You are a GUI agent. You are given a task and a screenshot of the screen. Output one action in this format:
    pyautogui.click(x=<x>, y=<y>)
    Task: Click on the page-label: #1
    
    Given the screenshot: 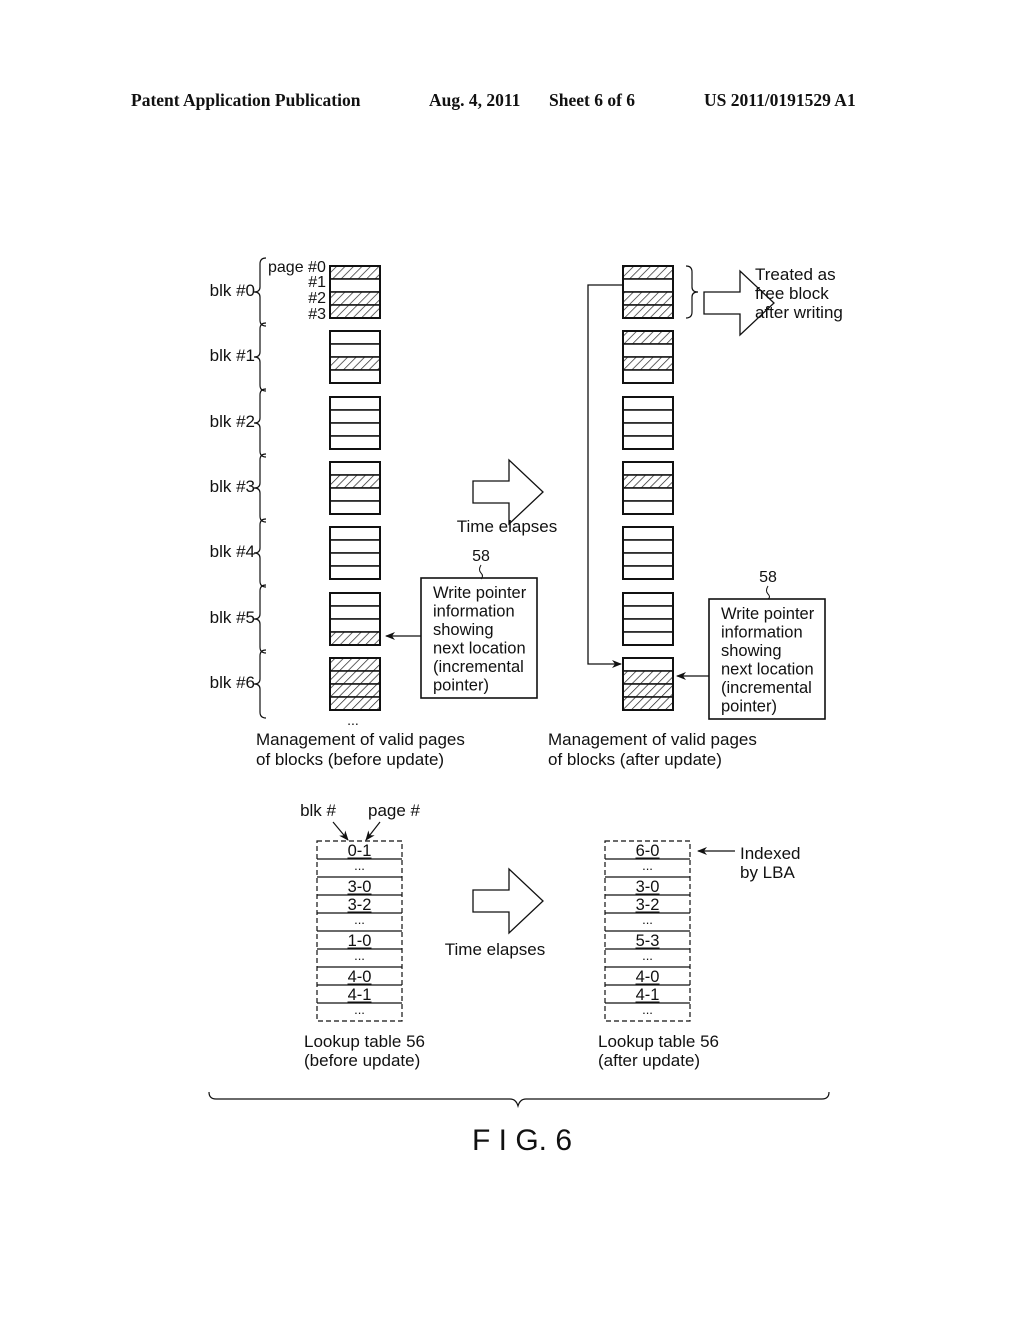 What is the action you would take?
    pyautogui.click(x=317, y=282)
    